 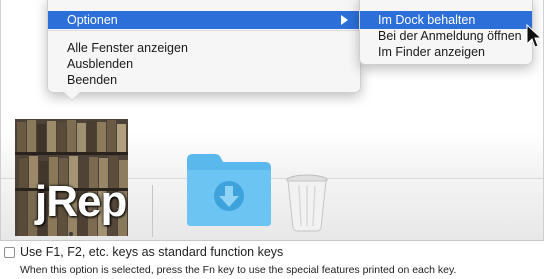 I want to click on downloads-folder-icon, so click(x=229, y=189).